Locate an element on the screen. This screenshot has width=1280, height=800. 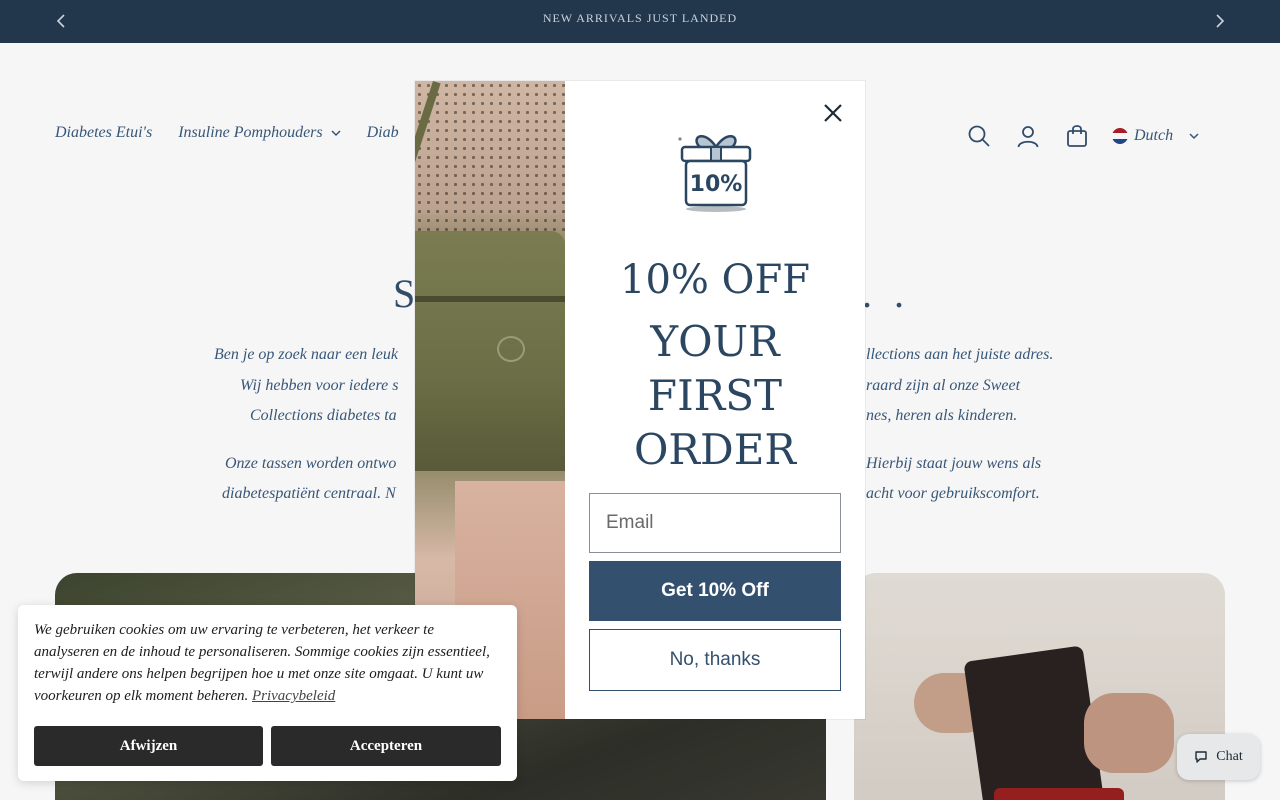
offer-headline-2: YOUR FIRST ORDER is located at coordinates (715, 396).